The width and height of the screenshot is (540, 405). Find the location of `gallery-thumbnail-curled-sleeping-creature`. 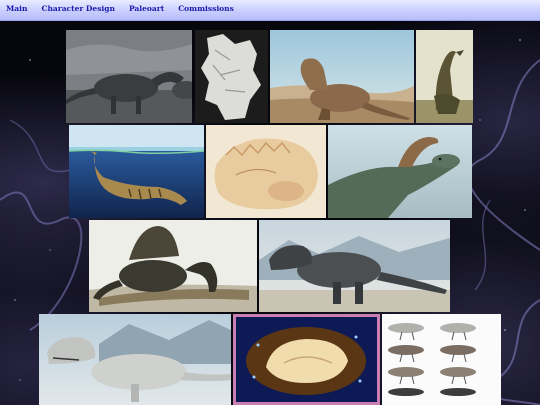

gallery-thumbnail-curled-sleeping-creature is located at coordinates (306, 359).